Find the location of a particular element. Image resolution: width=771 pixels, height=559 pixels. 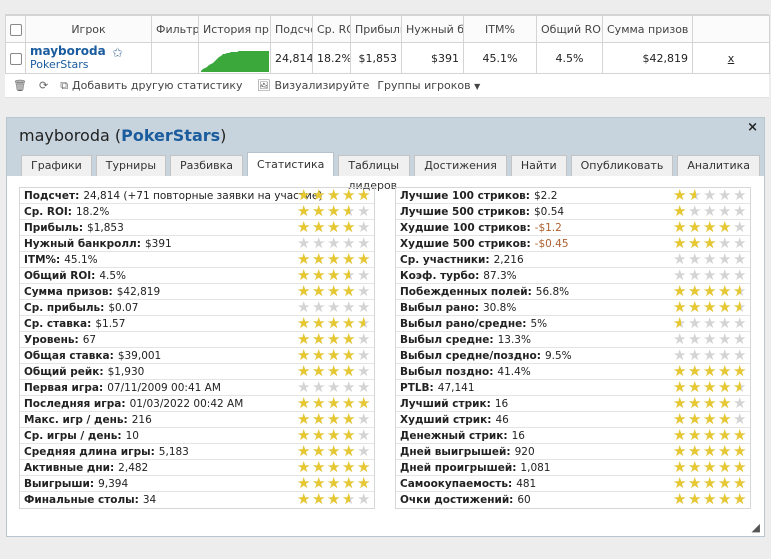

avg-roi-cell: 18.2% is located at coordinates (331, 58).